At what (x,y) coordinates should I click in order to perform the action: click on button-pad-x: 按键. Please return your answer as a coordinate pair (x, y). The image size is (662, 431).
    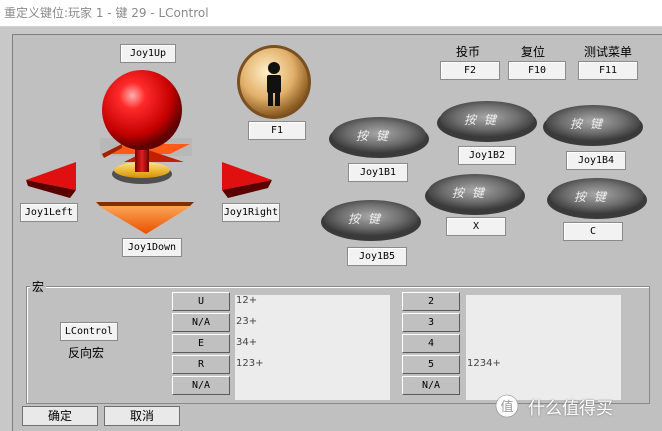
    Looking at the image, I should click on (475, 193).